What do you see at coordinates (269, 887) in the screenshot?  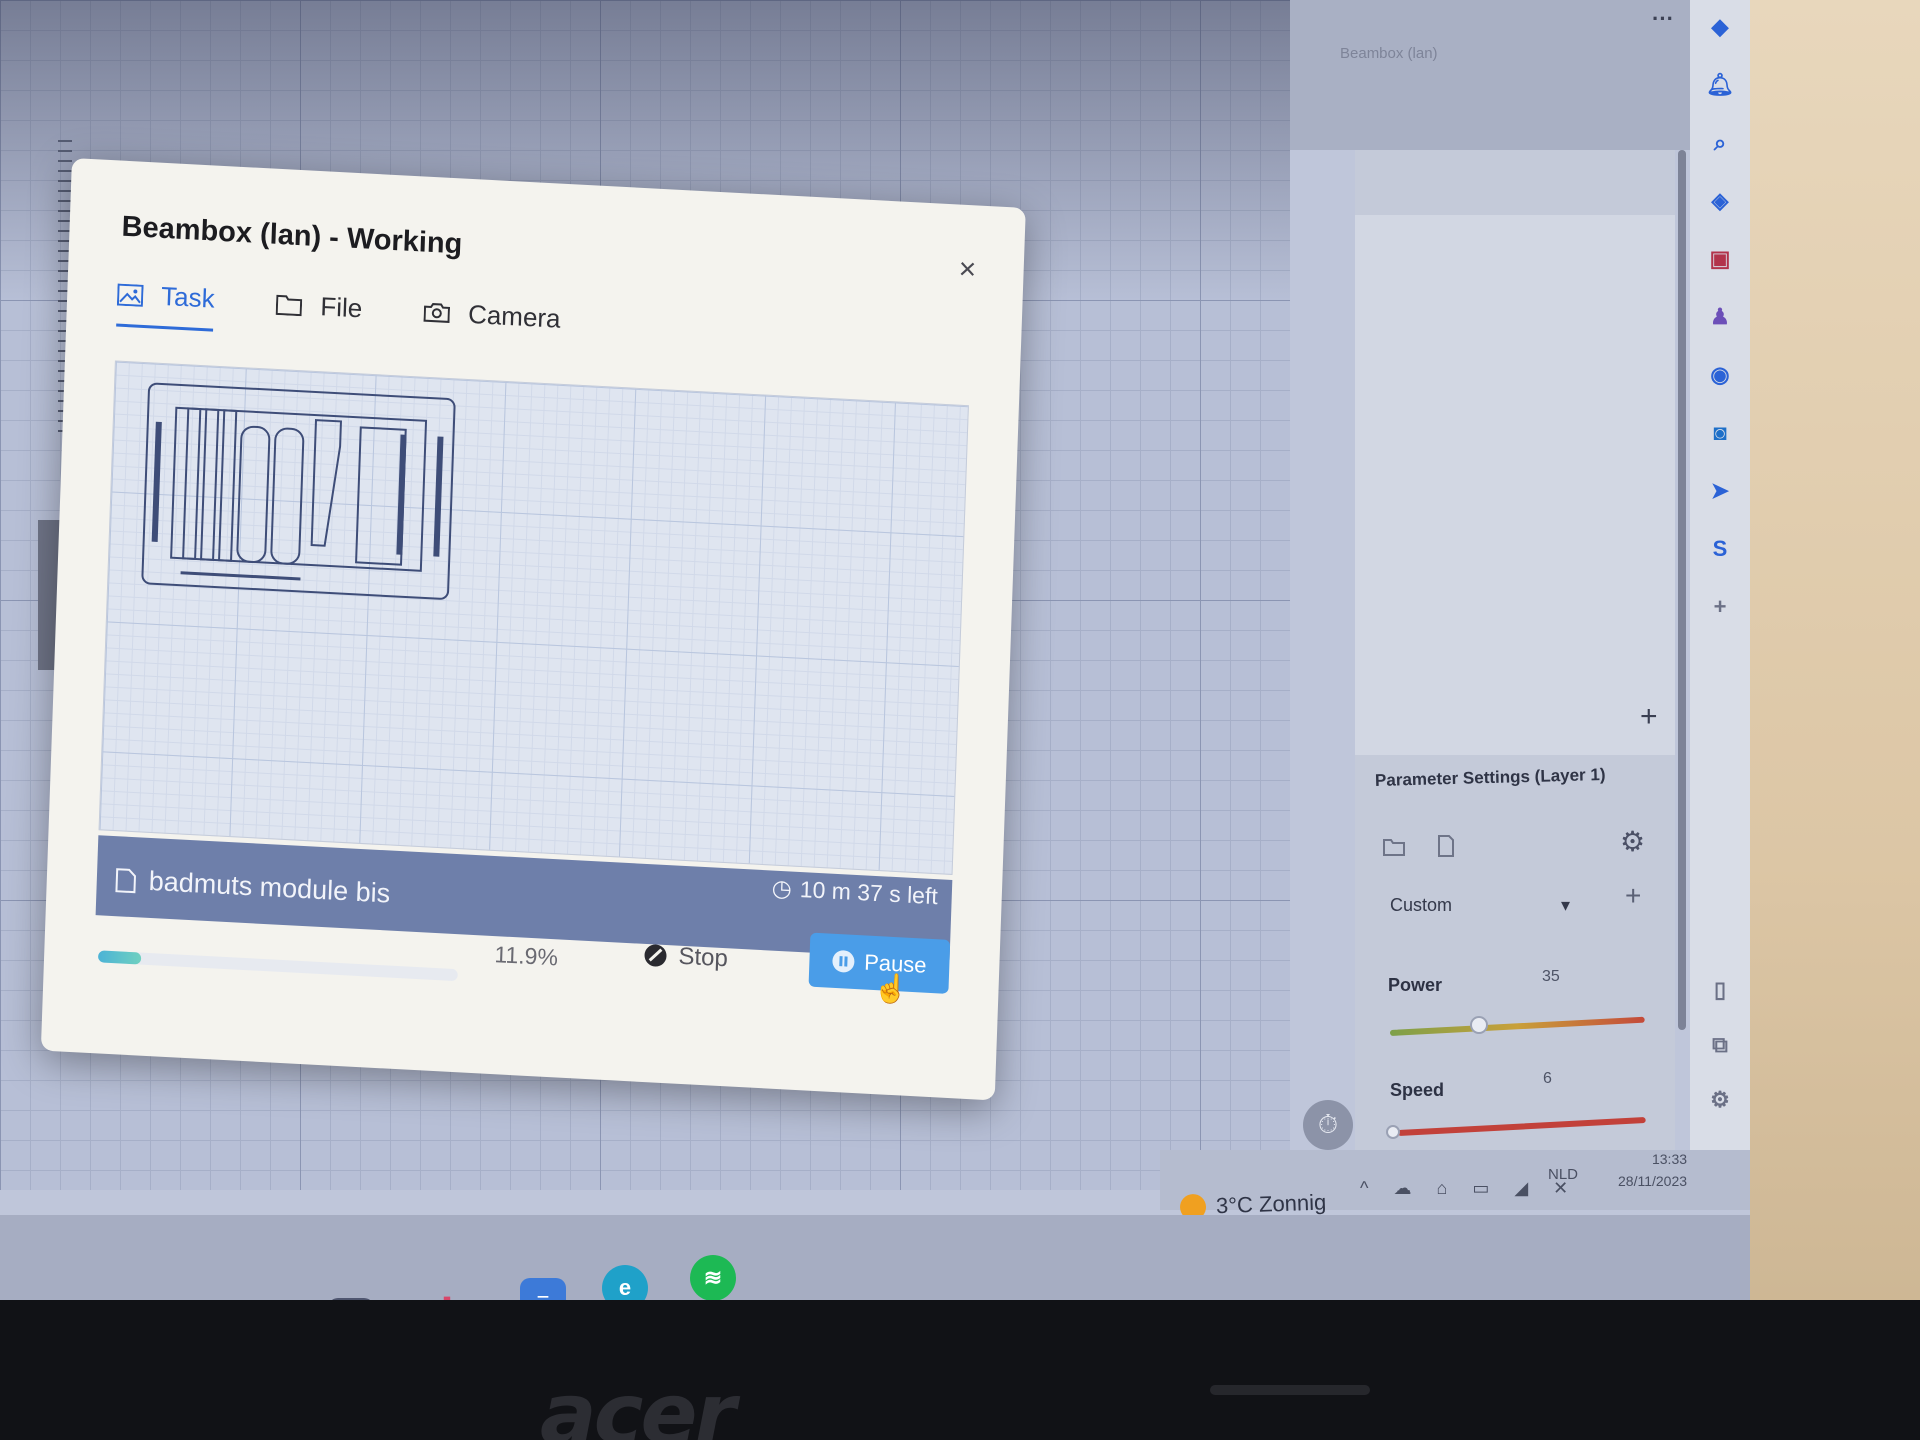 I see `file-name-text: badmuts module bis` at bounding box center [269, 887].